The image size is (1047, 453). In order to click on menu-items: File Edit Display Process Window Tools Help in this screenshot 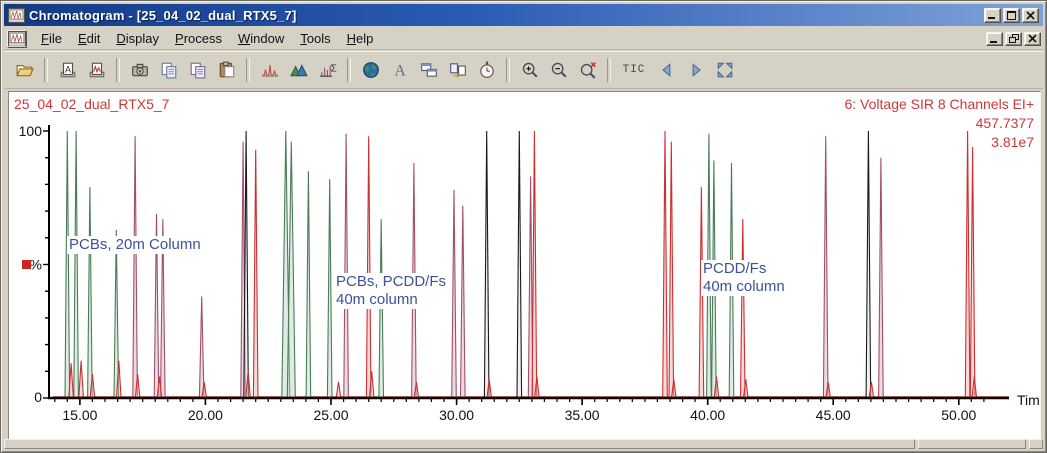, I will do `click(207, 39)`.